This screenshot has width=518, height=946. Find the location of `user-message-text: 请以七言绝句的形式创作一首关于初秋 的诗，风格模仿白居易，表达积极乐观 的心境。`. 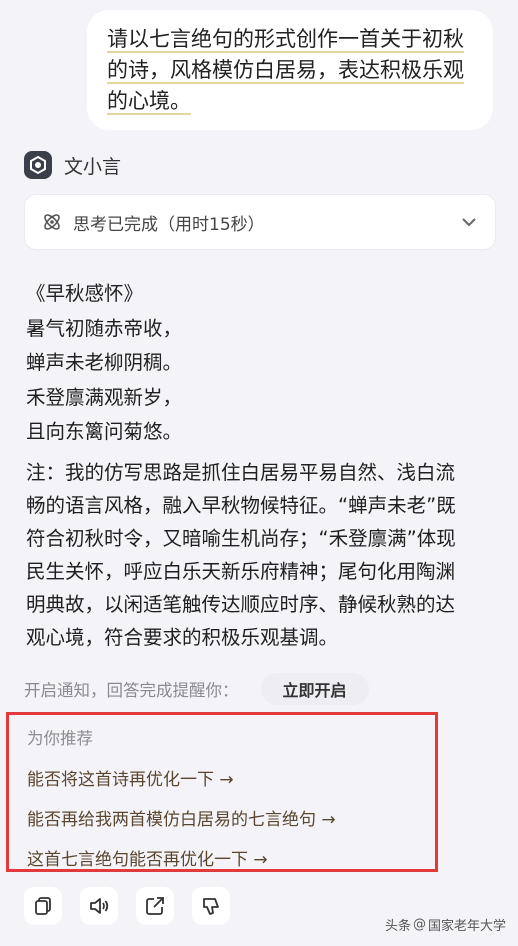

user-message-text: 请以七言绝句的形式创作一首关于初秋 的诗，风格模仿白居易，表达积极乐观 的心境。 is located at coordinates (291, 70).